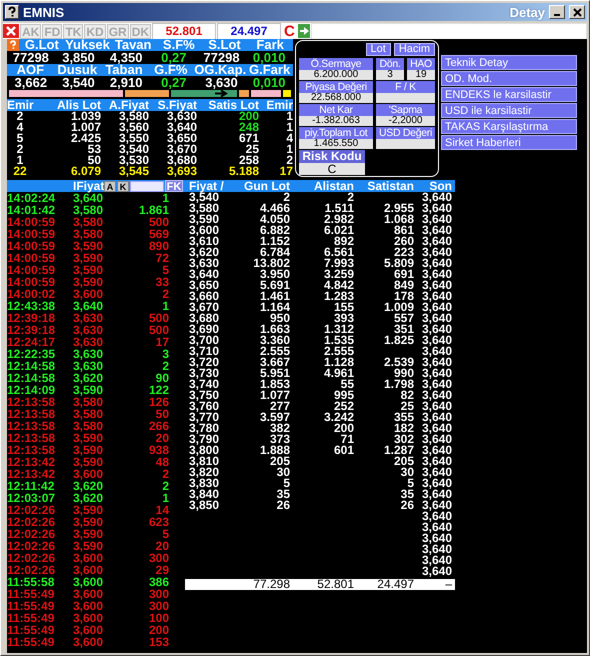 This screenshot has width=590, height=656. I want to click on table-cell-text: 1.009, so click(398, 307).